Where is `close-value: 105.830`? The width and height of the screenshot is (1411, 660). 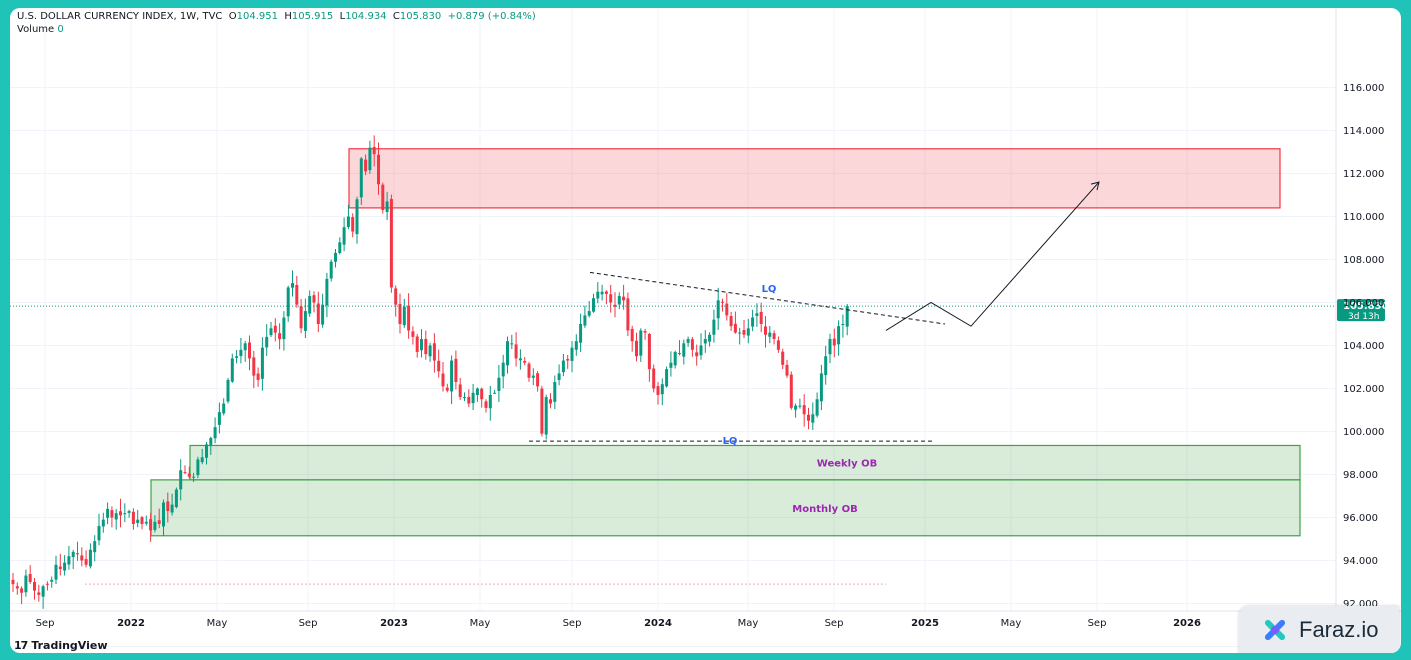
close-value: 105.830 is located at coordinates (420, 16).